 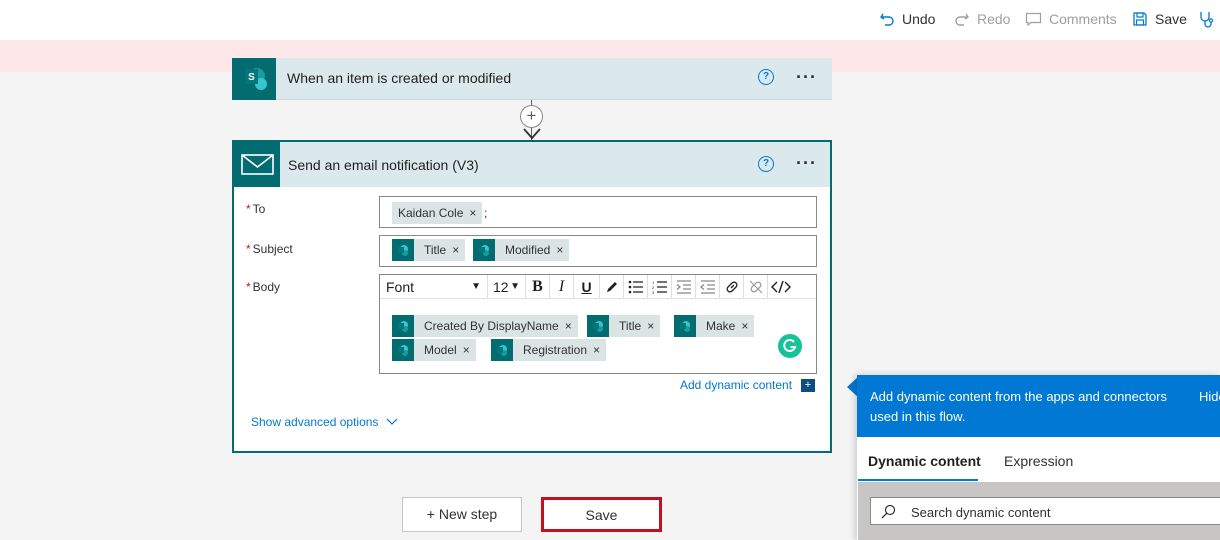 I want to click on comments-label: Comments, so click(x=1083, y=19).